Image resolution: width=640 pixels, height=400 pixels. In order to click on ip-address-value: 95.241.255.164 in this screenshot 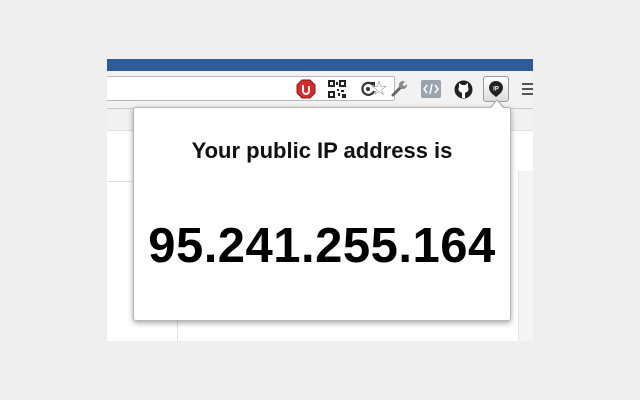, I will do `click(322, 246)`.